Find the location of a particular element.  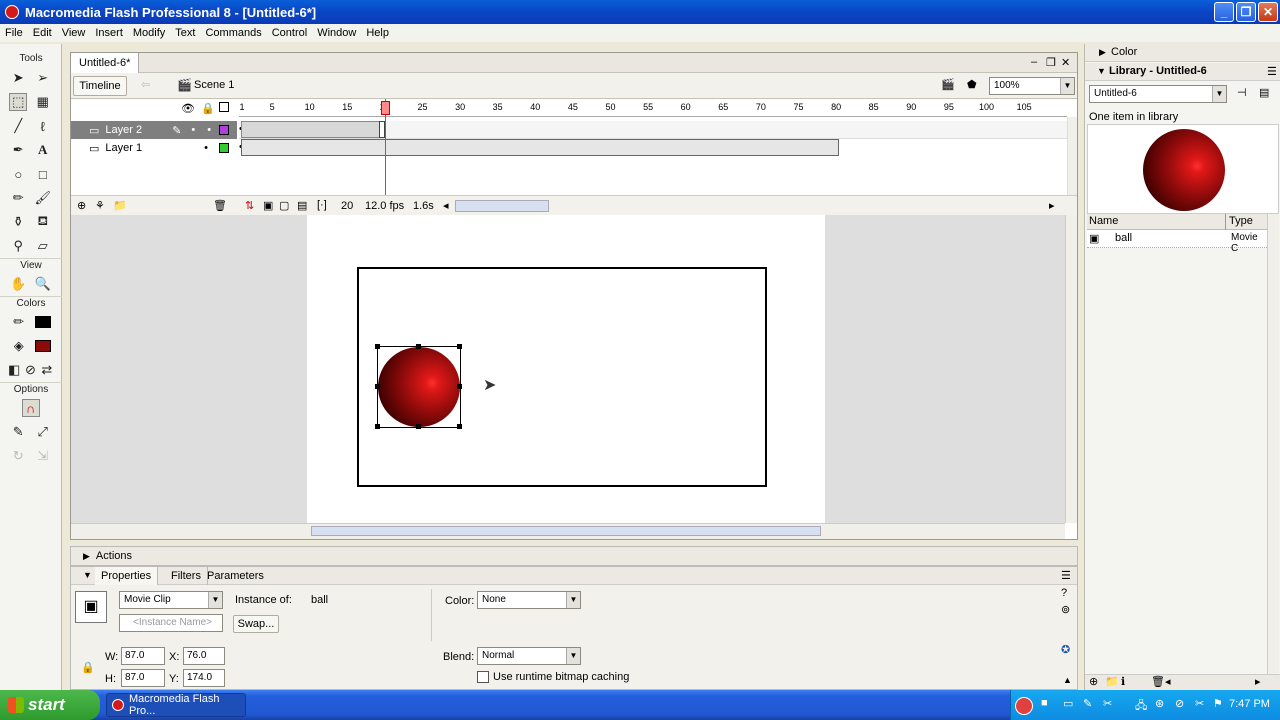

menu-window: Window is located at coordinates (336, 33).